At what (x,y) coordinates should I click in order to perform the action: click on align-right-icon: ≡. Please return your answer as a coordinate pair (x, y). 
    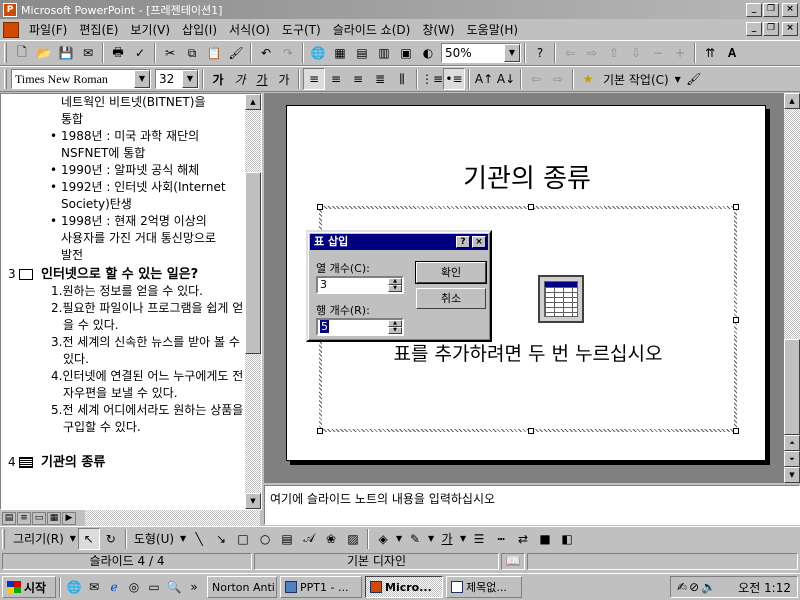
    Looking at the image, I should click on (358, 79).